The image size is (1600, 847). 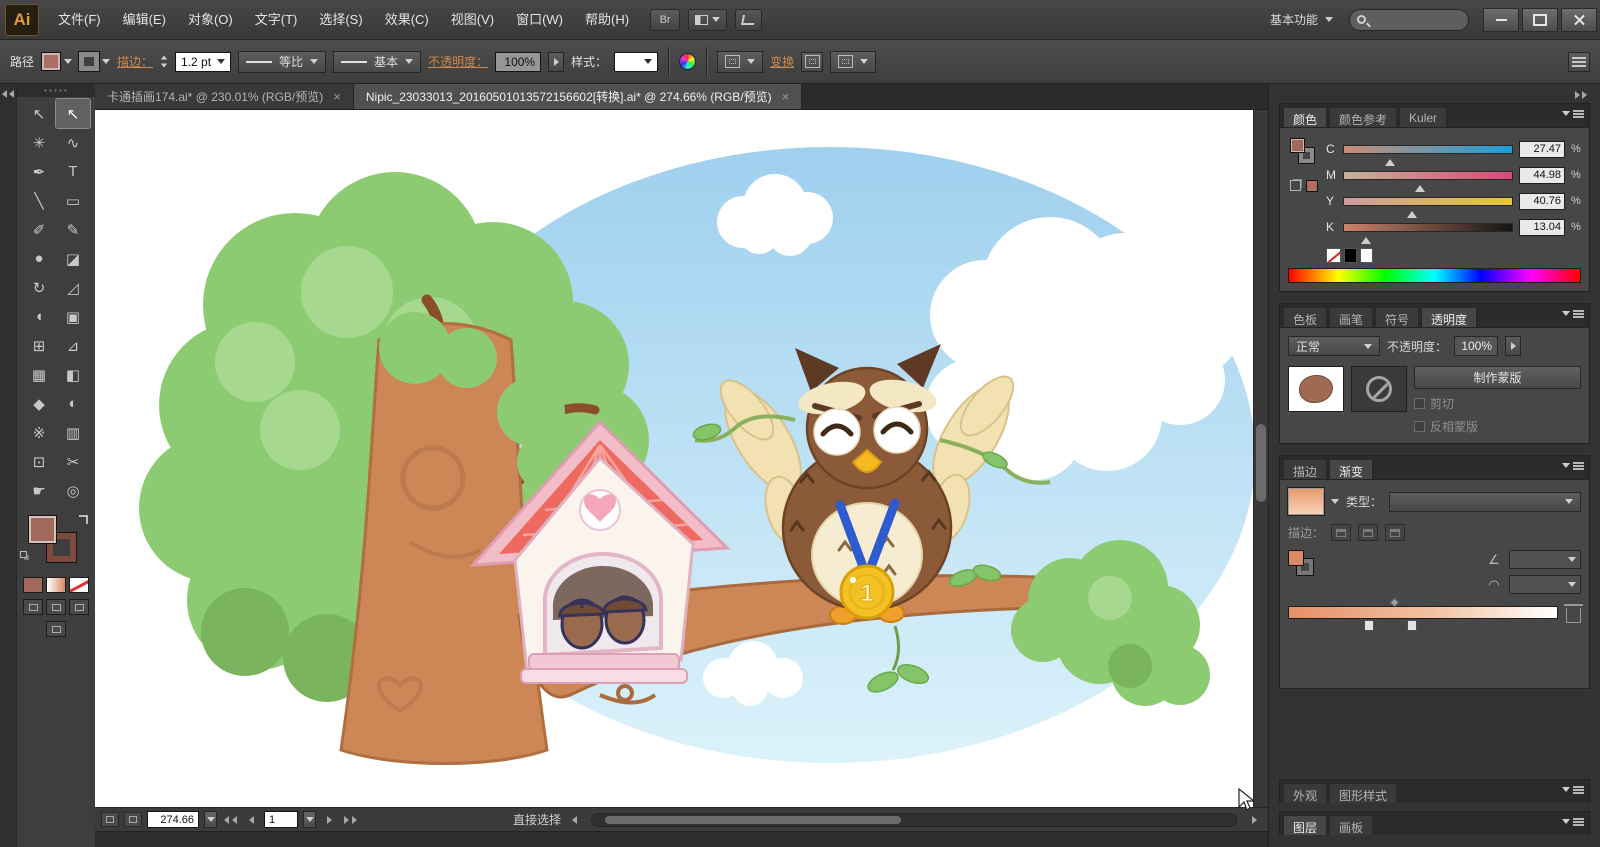 I want to click on collapse-left-dock-button, so click(x=8, y=465).